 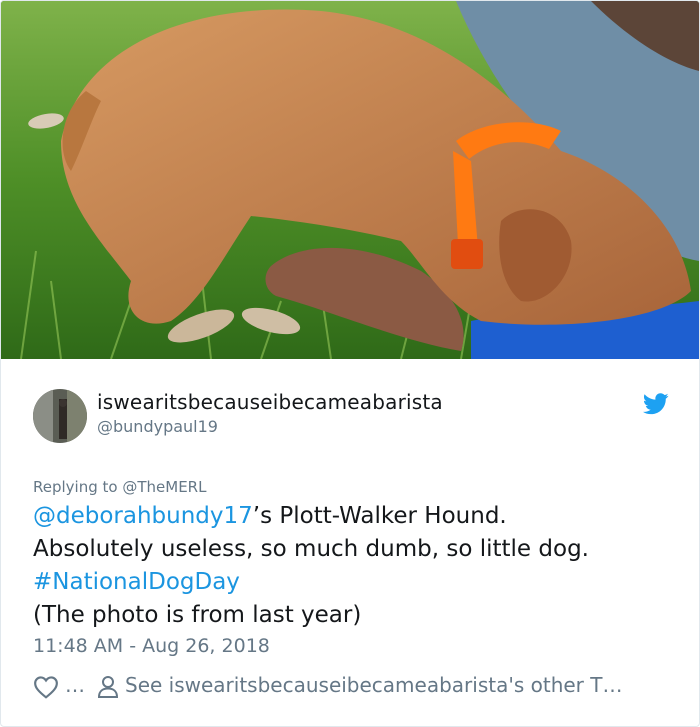 What do you see at coordinates (379, 516) in the screenshot?
I see `tweet-line-1-rest: ’s Plott-Walker Hound.` at bounding box center [379, 516].